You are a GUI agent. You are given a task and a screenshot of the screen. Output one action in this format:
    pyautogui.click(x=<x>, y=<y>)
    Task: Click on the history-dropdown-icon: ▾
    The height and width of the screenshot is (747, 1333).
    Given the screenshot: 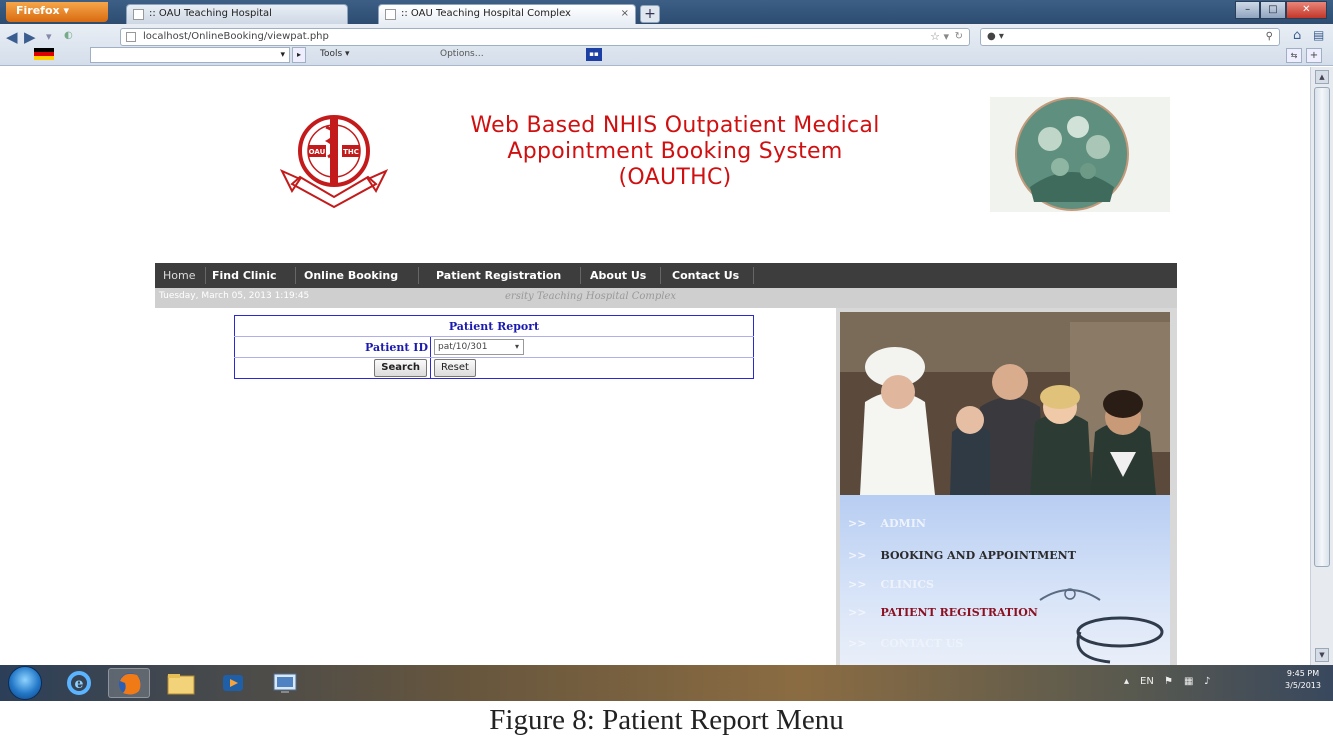 What is the action you would take?
    pyautogui.click(x=49, y=36)
    